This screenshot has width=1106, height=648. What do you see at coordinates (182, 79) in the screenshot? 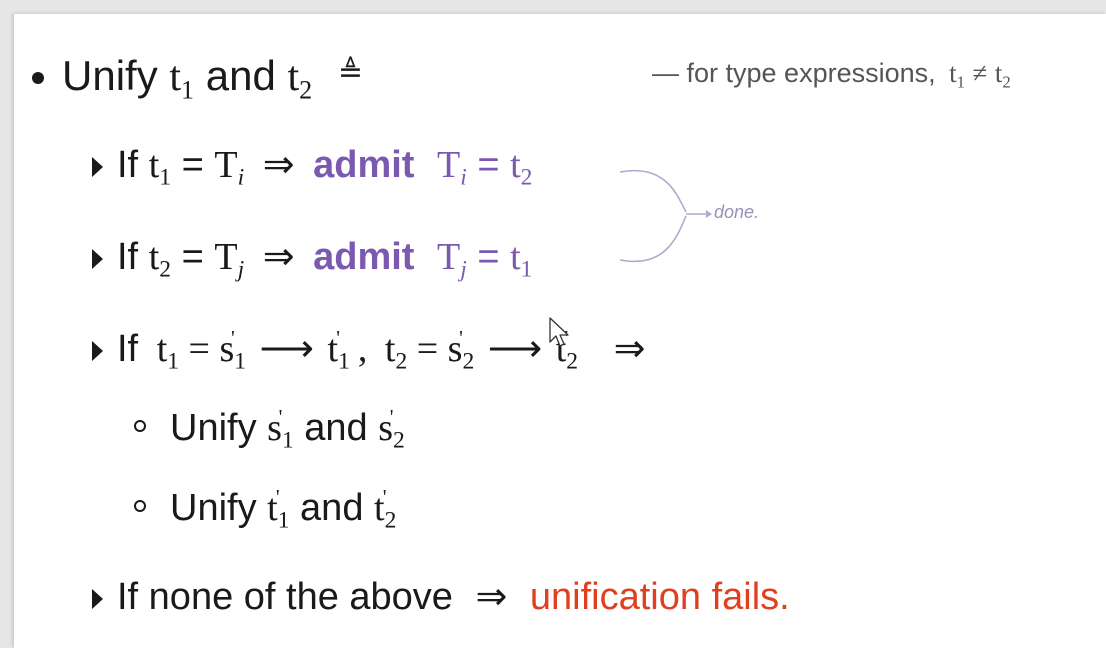
I see `heading-t1: t1` at bounding box center [182, 79].